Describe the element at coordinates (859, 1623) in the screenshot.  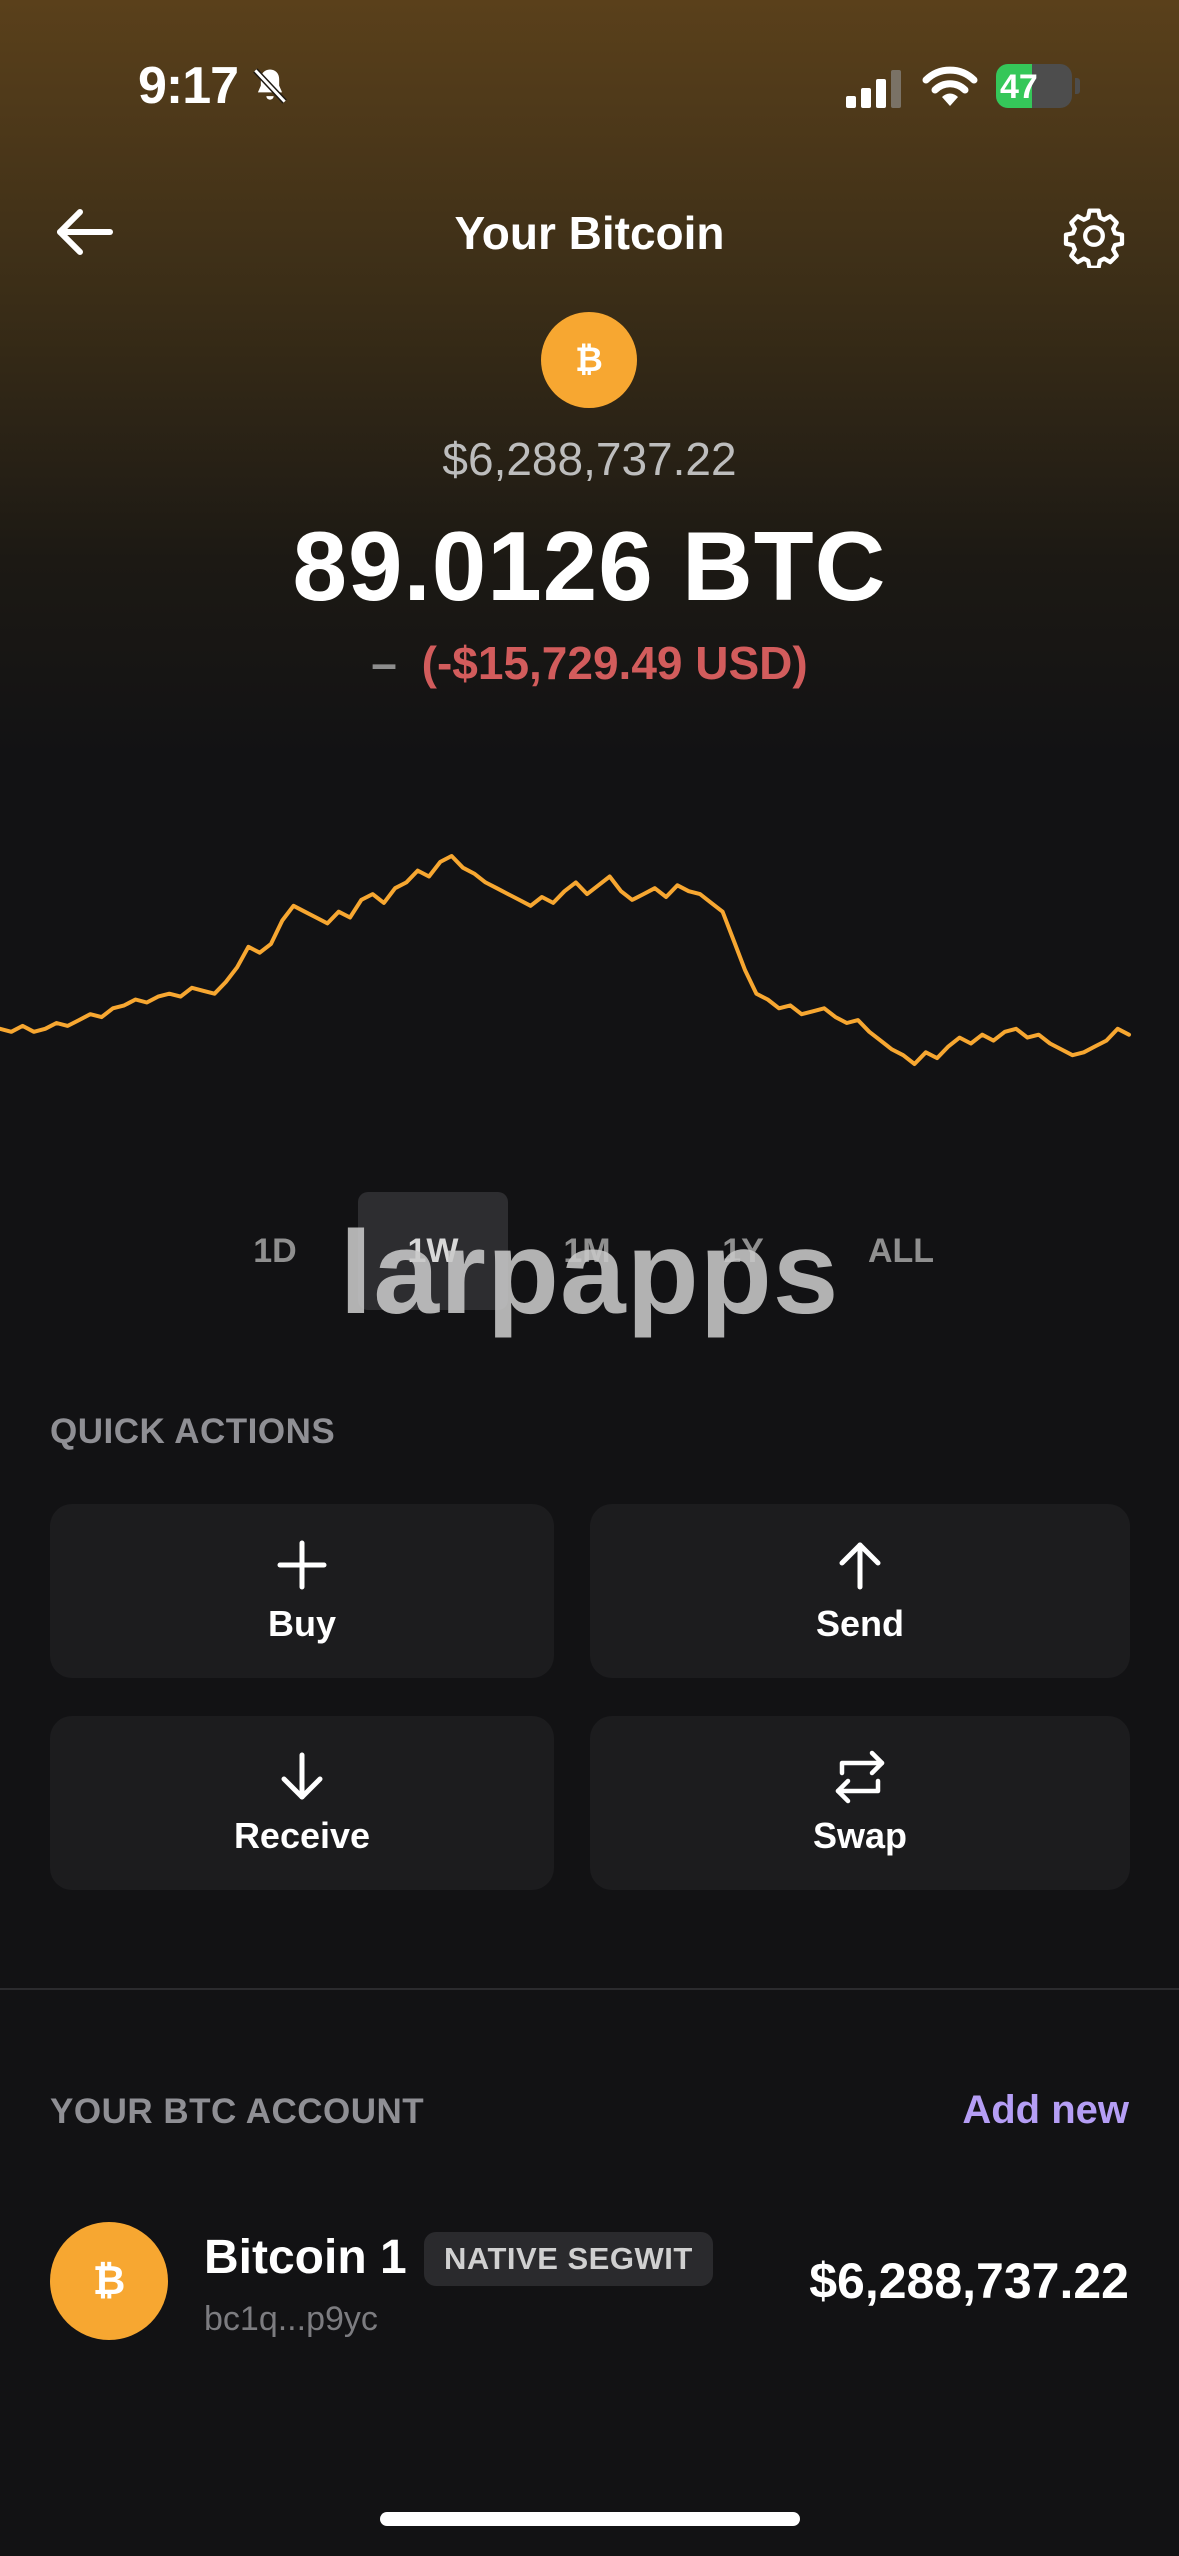
I see `send-label: Send` at that location.